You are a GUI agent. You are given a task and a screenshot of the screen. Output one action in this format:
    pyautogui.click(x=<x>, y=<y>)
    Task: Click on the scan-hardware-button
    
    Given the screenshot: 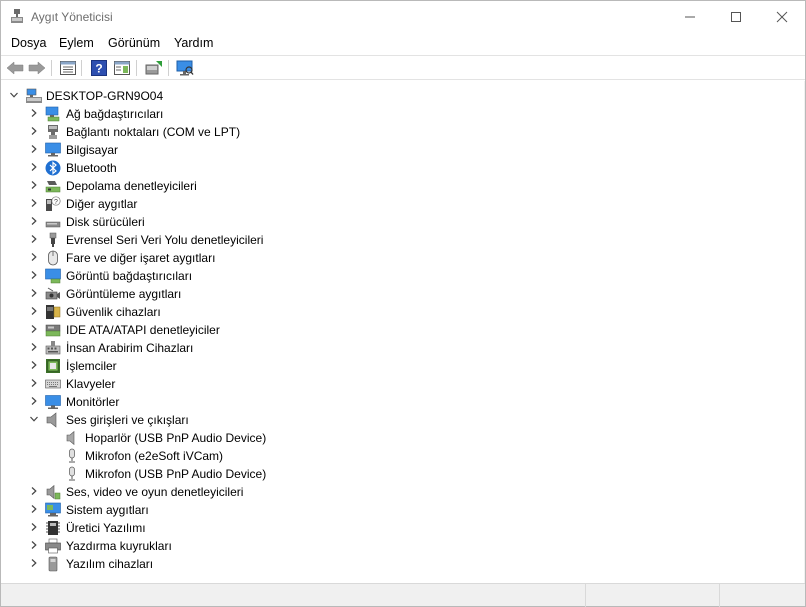 What is the action you would take?
    pyautogui.click(x=185, y=68)
    